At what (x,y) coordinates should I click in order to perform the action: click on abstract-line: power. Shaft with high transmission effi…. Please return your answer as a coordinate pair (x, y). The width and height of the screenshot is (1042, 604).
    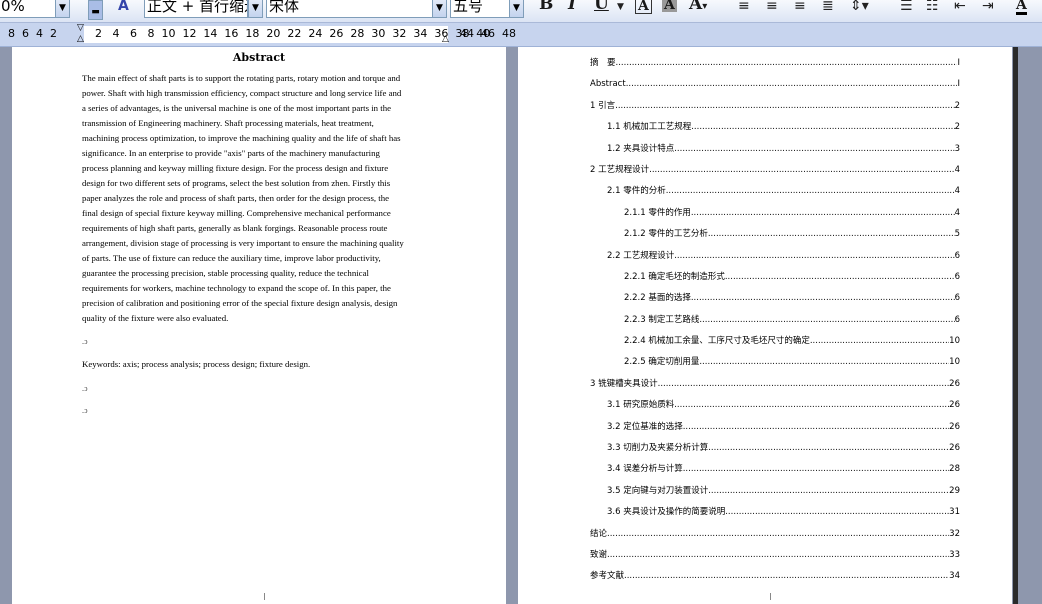
    Looking at the image, I should click on (242, 93).